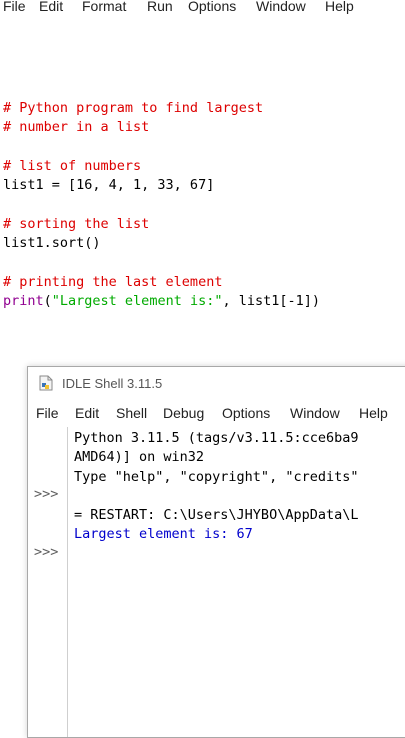 This screenshot has height=738, width=405. Describe the element at coordinates (212, 7) in the screenshot. I see `menu-options: Options` at that location.